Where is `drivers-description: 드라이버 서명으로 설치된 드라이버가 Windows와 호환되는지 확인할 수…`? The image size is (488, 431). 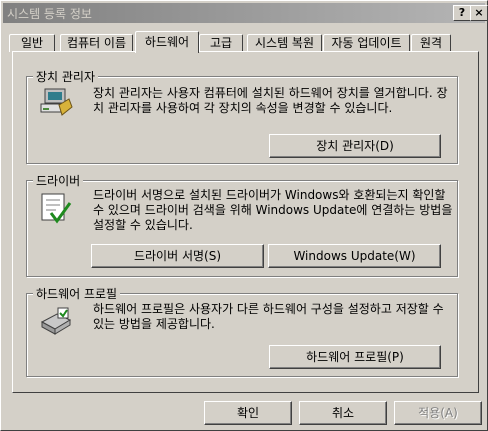
drivers-description: 드라이버 서명으로 설치된 드라이버가 Windows와 호환되는지 확인할 수… is located at coordinates (273, 210).